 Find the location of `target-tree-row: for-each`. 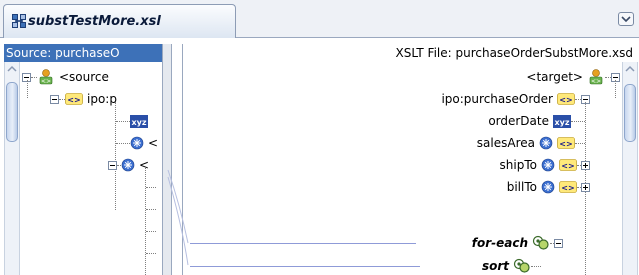

target-tree-row: for-each is located at coordinates (517, 243).